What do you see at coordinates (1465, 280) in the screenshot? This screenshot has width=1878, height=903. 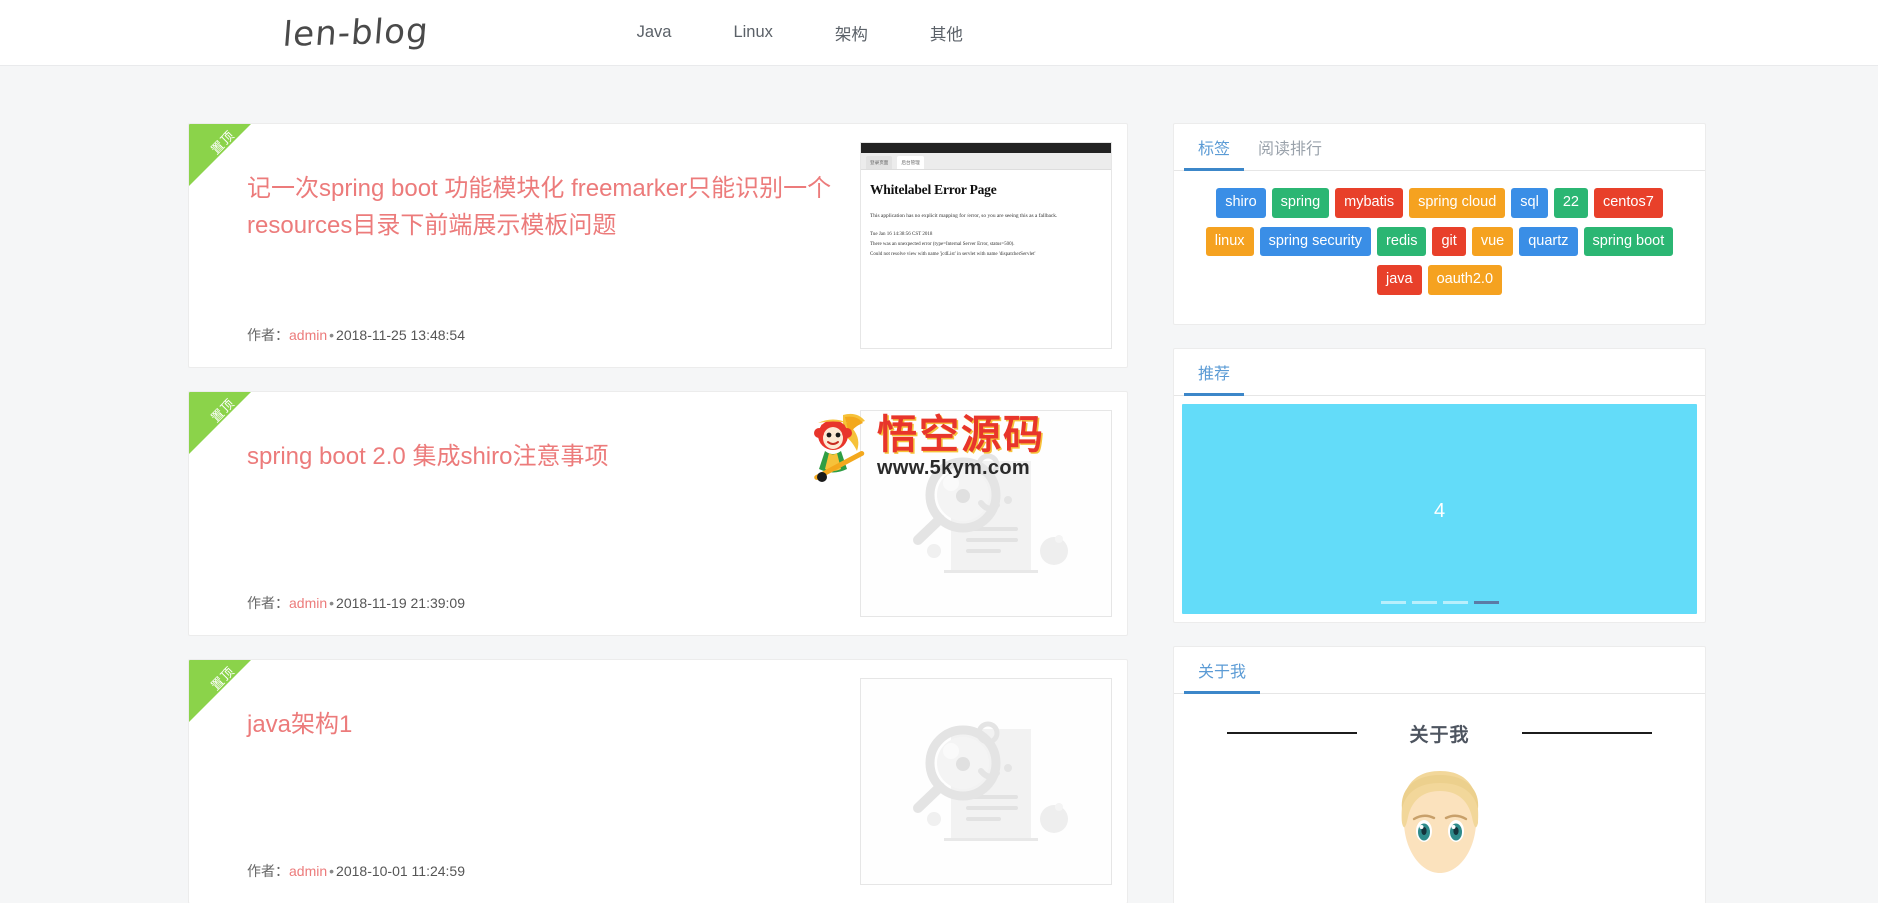 I see `tag-item: oauth2.0` at bounding box center [1465, 280].